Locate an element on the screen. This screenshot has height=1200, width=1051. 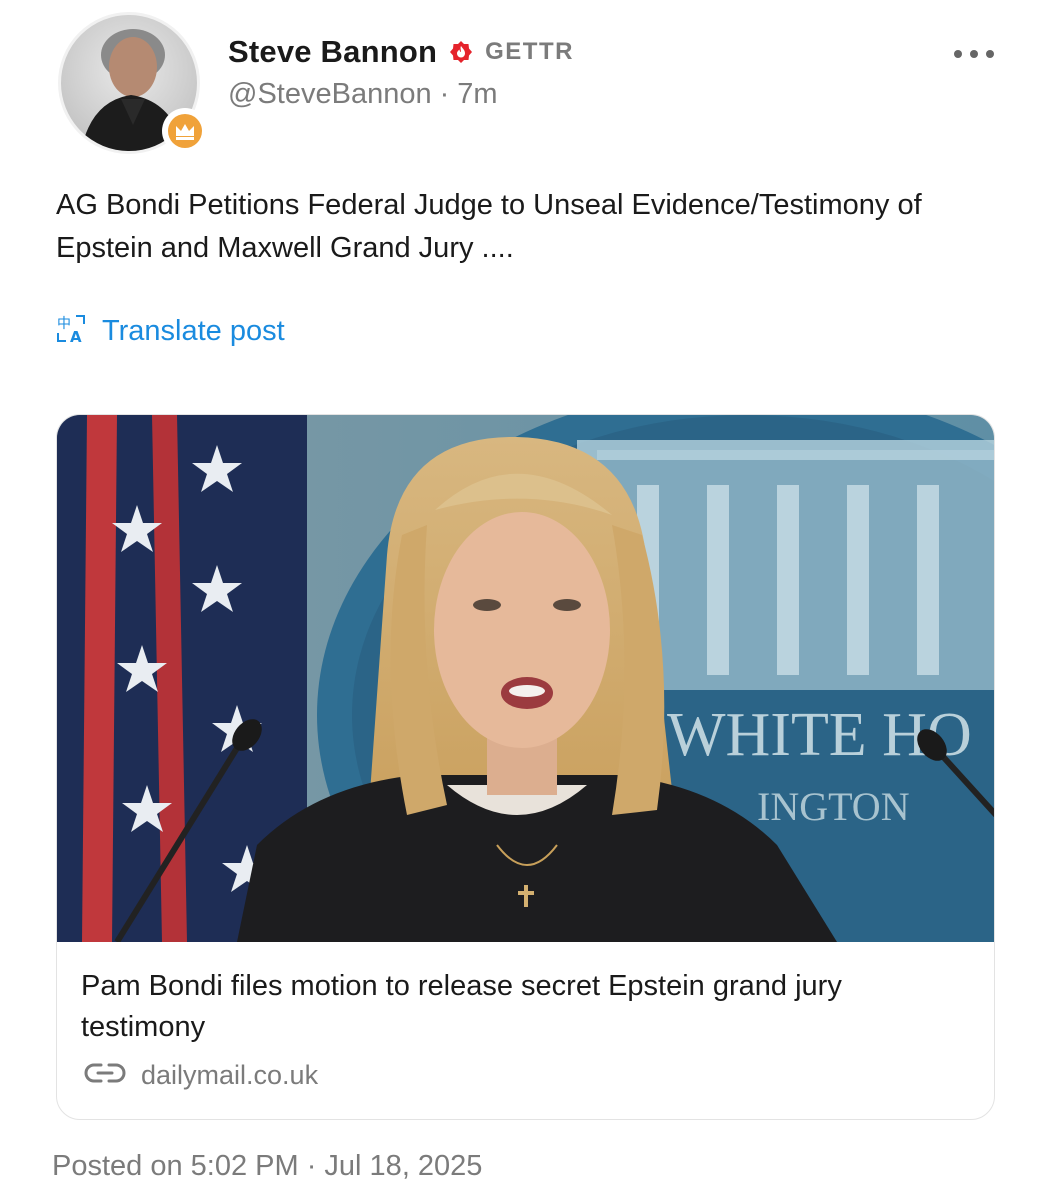
svg-text: A is located at coordinates (76, 336).